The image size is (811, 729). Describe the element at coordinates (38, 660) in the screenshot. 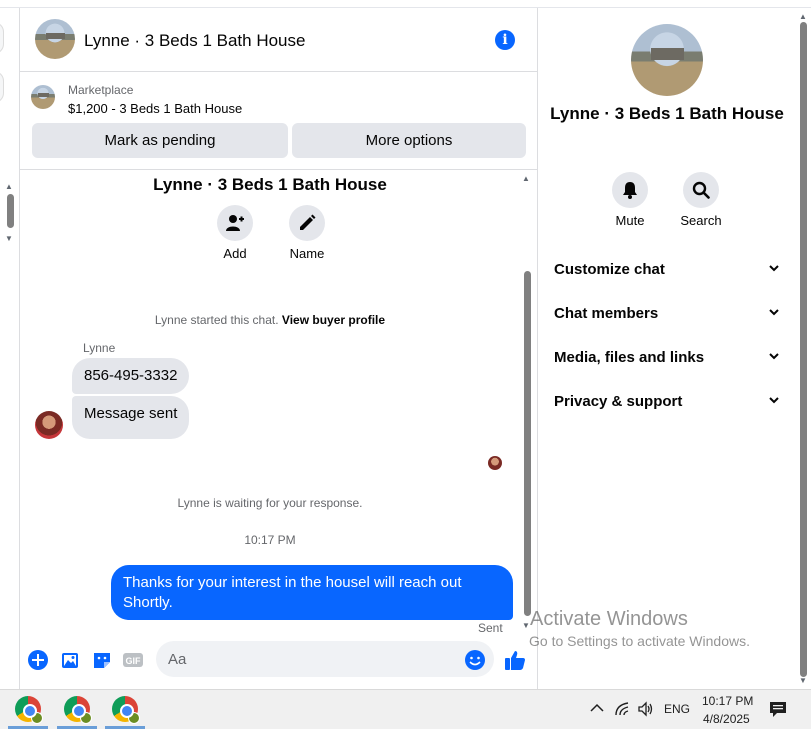

I see `plus-icon` at that location.